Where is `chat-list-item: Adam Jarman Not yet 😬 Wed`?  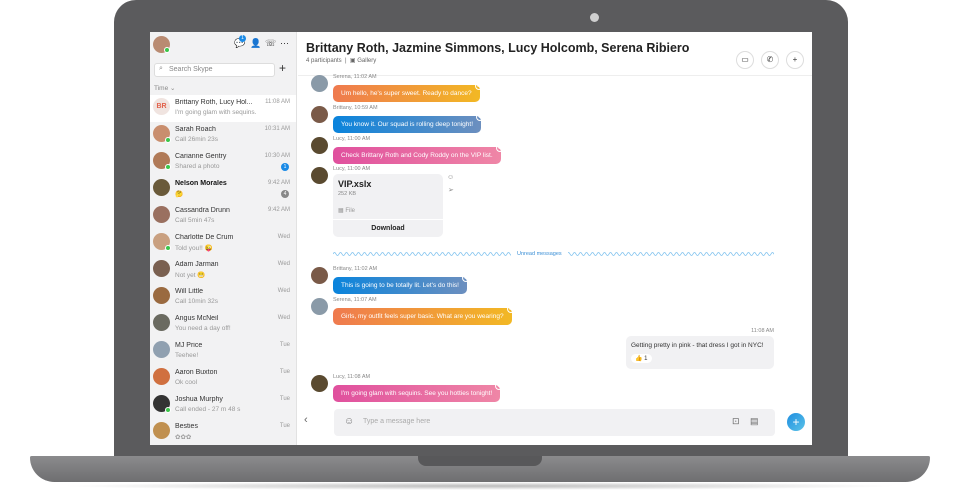
chat-list-item: Adam Jarman Not yet 😬 Wed is located at coordinates (223, 270).